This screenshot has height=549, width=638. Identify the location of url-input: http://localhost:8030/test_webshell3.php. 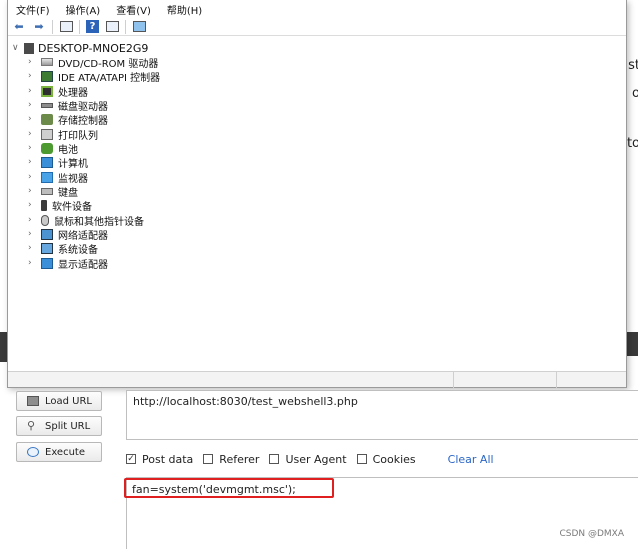
(382, 415).